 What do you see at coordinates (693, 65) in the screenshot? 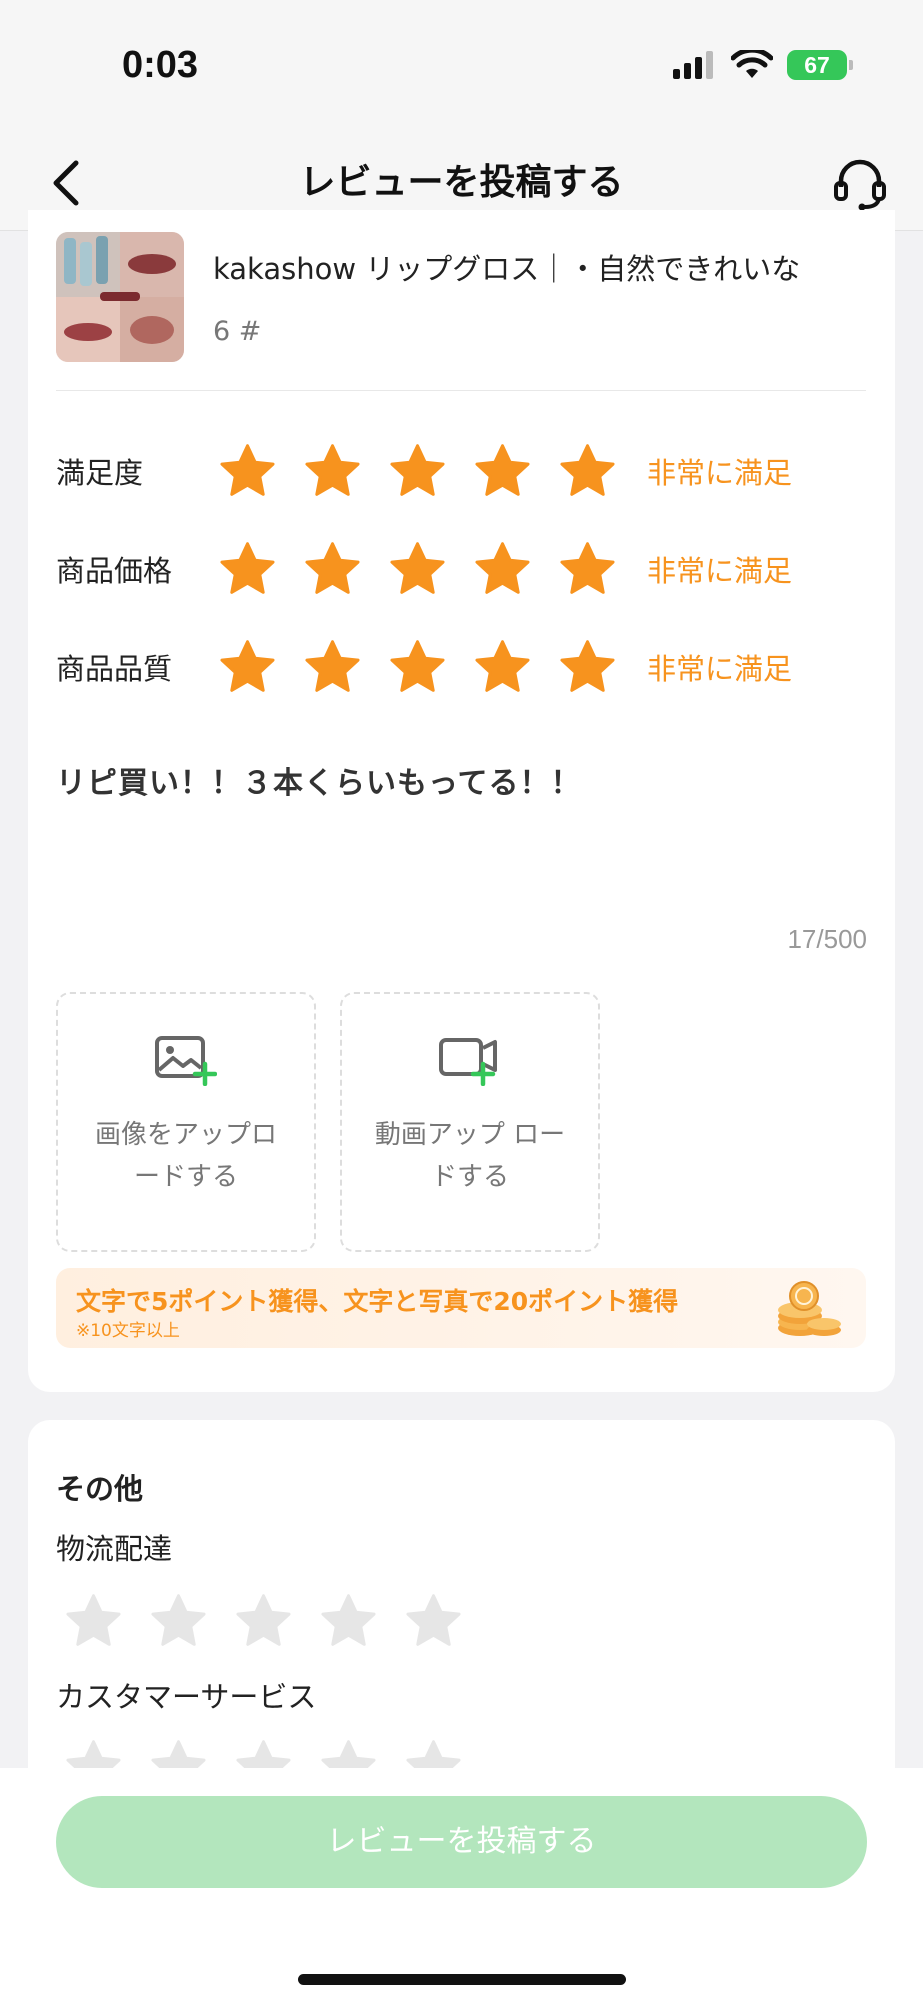
I see `cellular-signal-icon` at bounding box center [693, 65].